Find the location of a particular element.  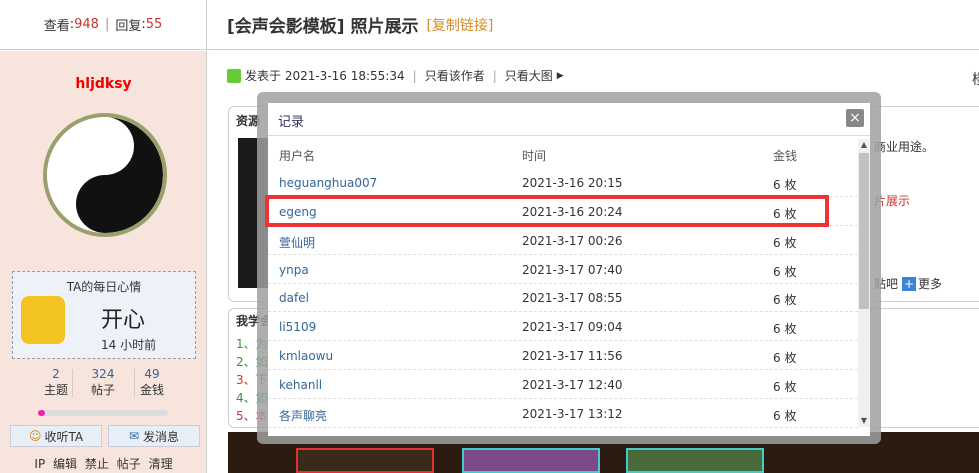

post-meta: 发表于 2021-3-16 18:55:34 | 只看该作者 | 只看大图 ▶ is located at coordinates (395, 75).